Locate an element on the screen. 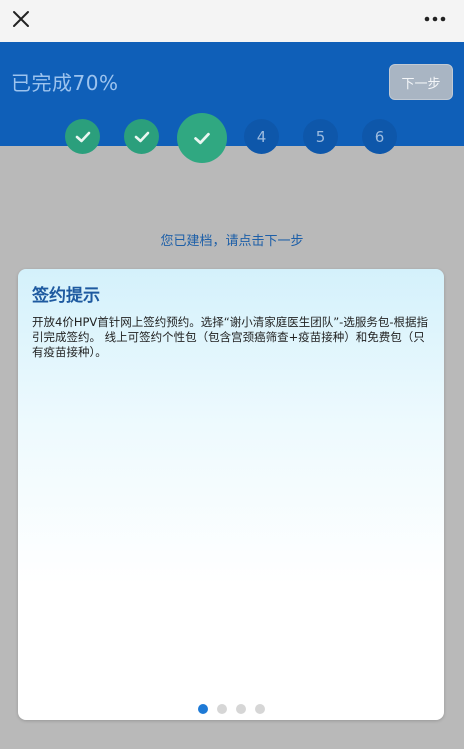 Image resolution: width=464 pixels, height=749 pixels. close-button is located at coordinates (21, 19).